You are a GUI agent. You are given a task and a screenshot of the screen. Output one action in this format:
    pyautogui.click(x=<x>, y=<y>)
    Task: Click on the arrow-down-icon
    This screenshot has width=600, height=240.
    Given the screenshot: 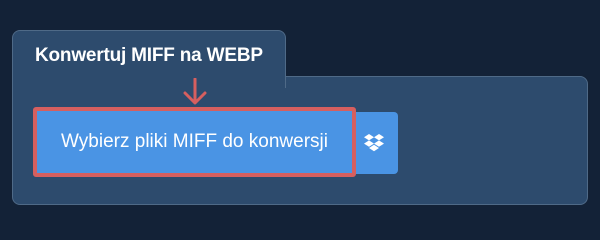 What is the action you would take?
    pyautogui.click(x=195, y=91)
    